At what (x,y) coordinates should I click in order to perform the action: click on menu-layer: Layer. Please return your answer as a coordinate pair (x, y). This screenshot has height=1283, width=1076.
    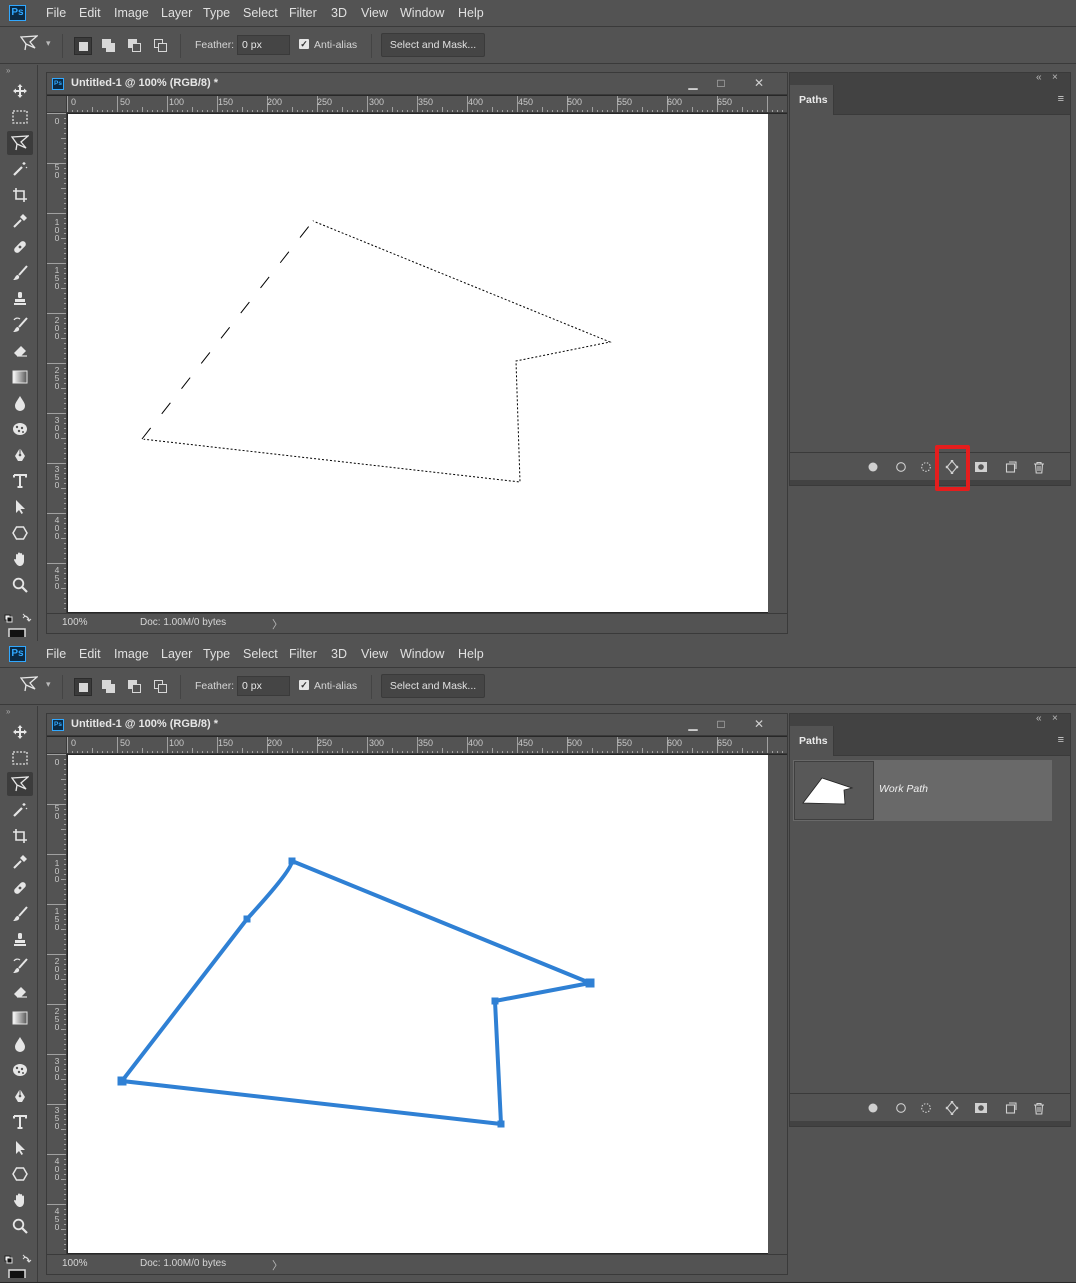
    Looking at the image, I should click on (176, 13).